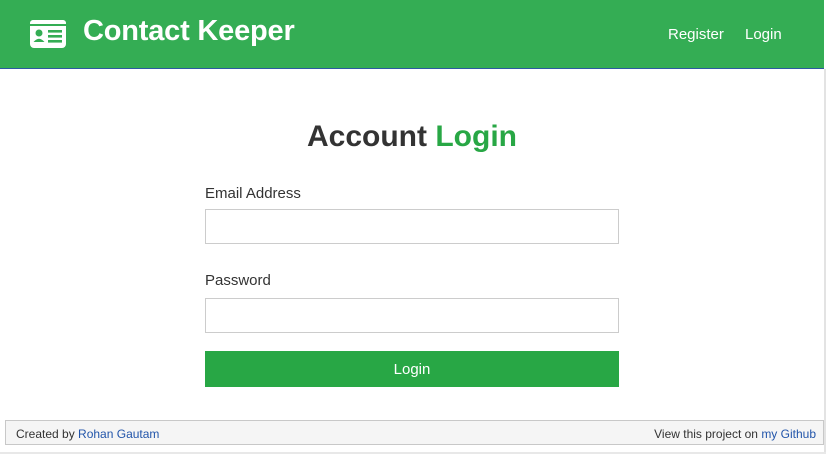 The image size is (826, 454). I want to click on email-field, so click(412, 226).